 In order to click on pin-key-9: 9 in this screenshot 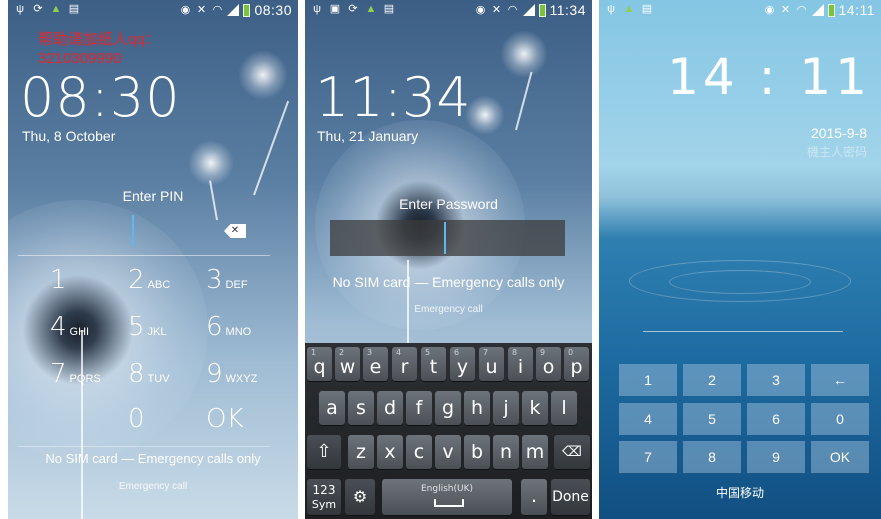, I will do `click(776, 457)`.